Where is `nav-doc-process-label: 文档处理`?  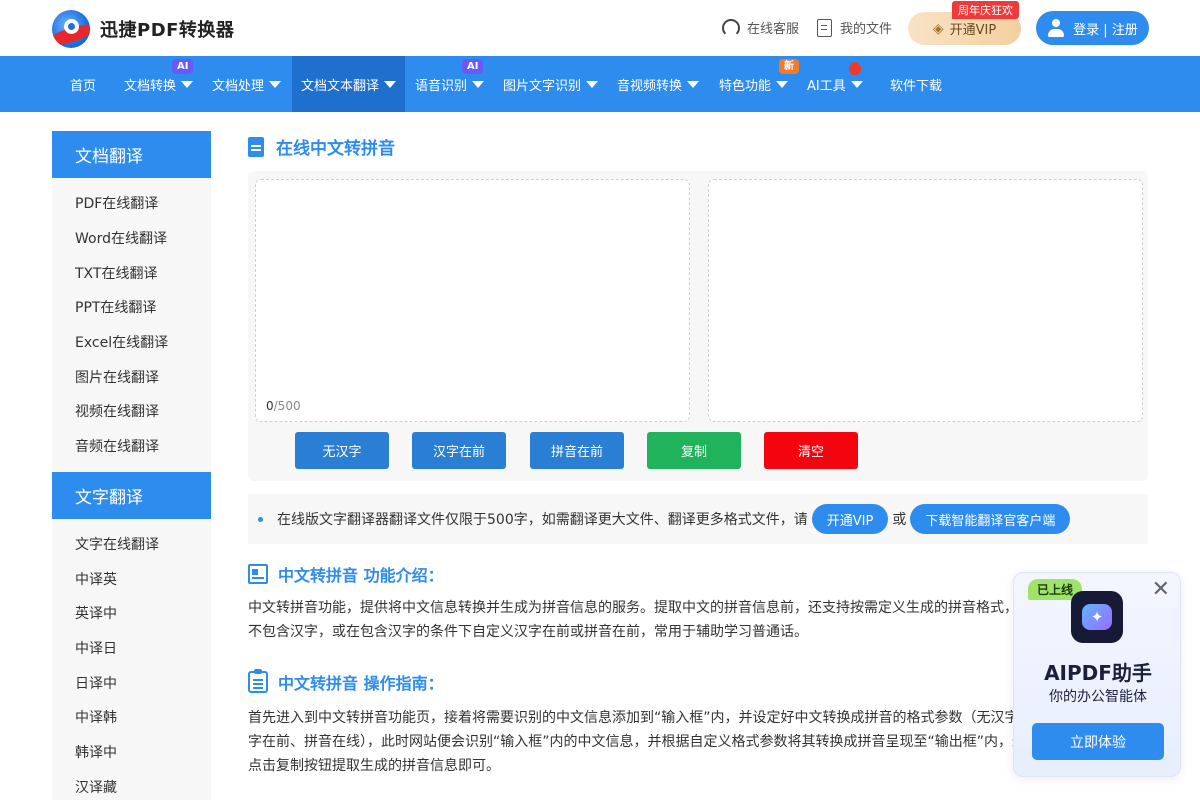
nav-doc-process-label: 文档处理 is located at coordinates (238, 84).